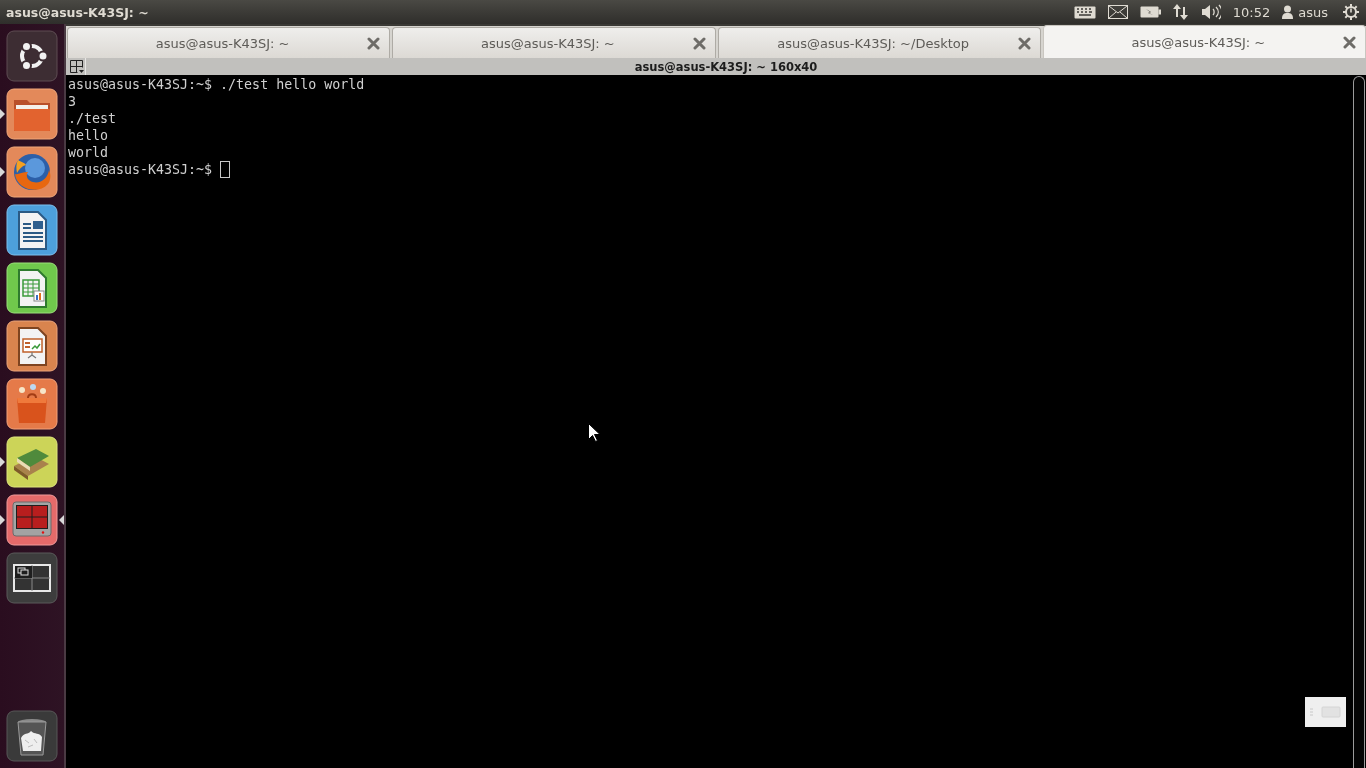  Describe the element at coordinates (1210, 12) in the screenshot. I see `volume-icon` at that location.